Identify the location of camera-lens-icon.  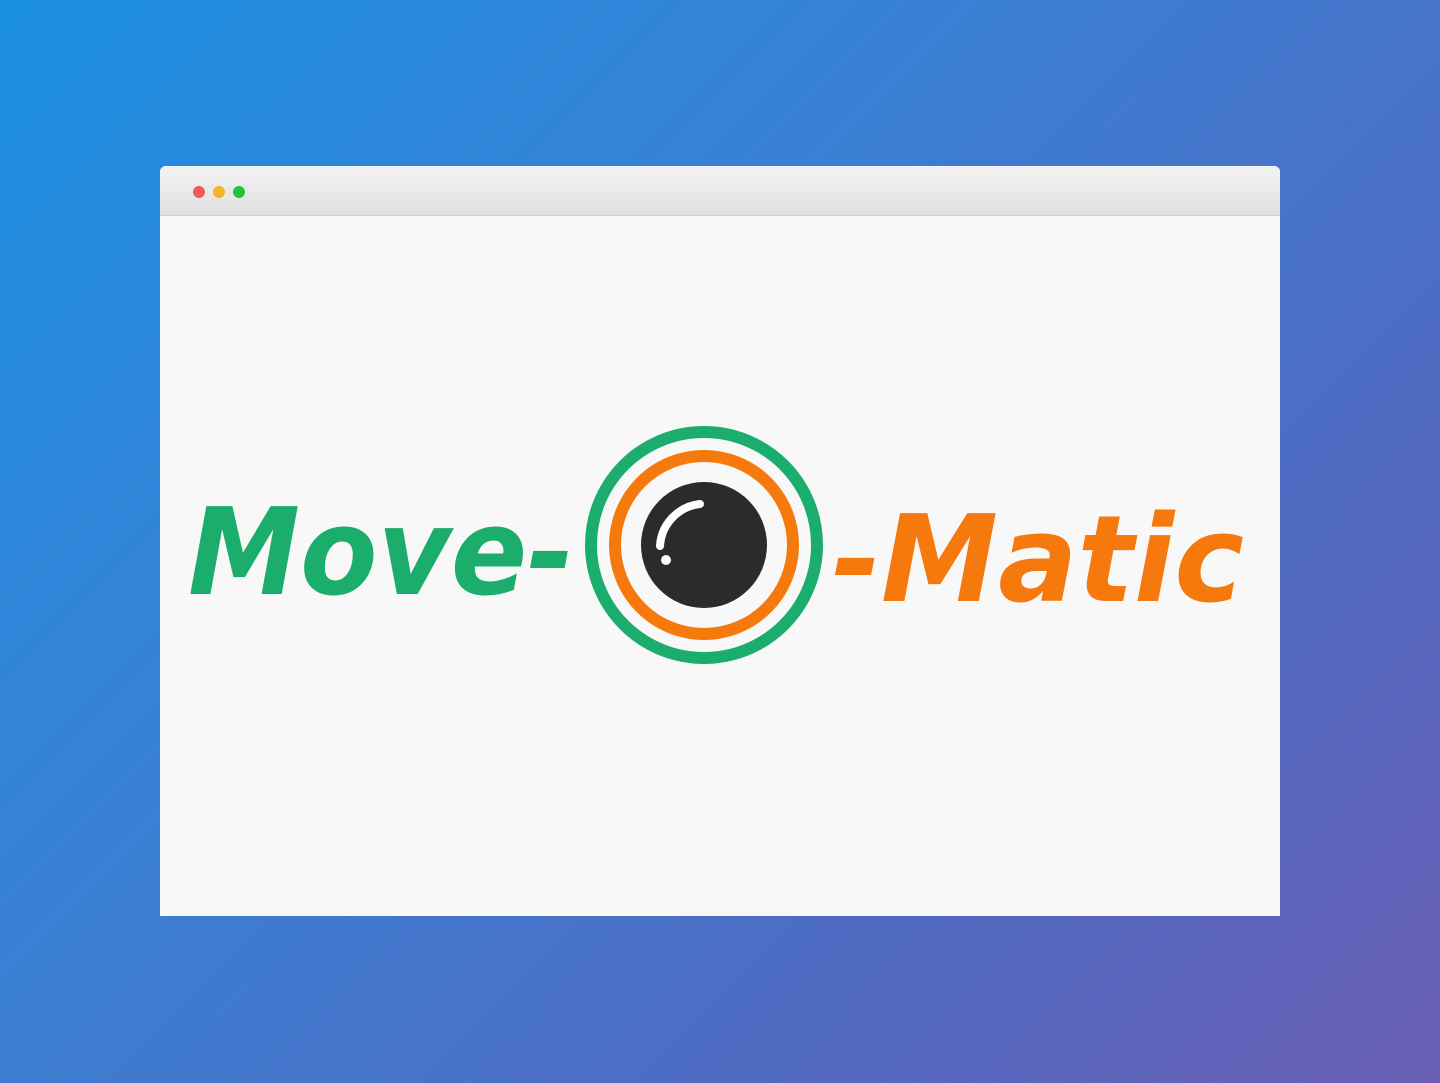
(704, 545).